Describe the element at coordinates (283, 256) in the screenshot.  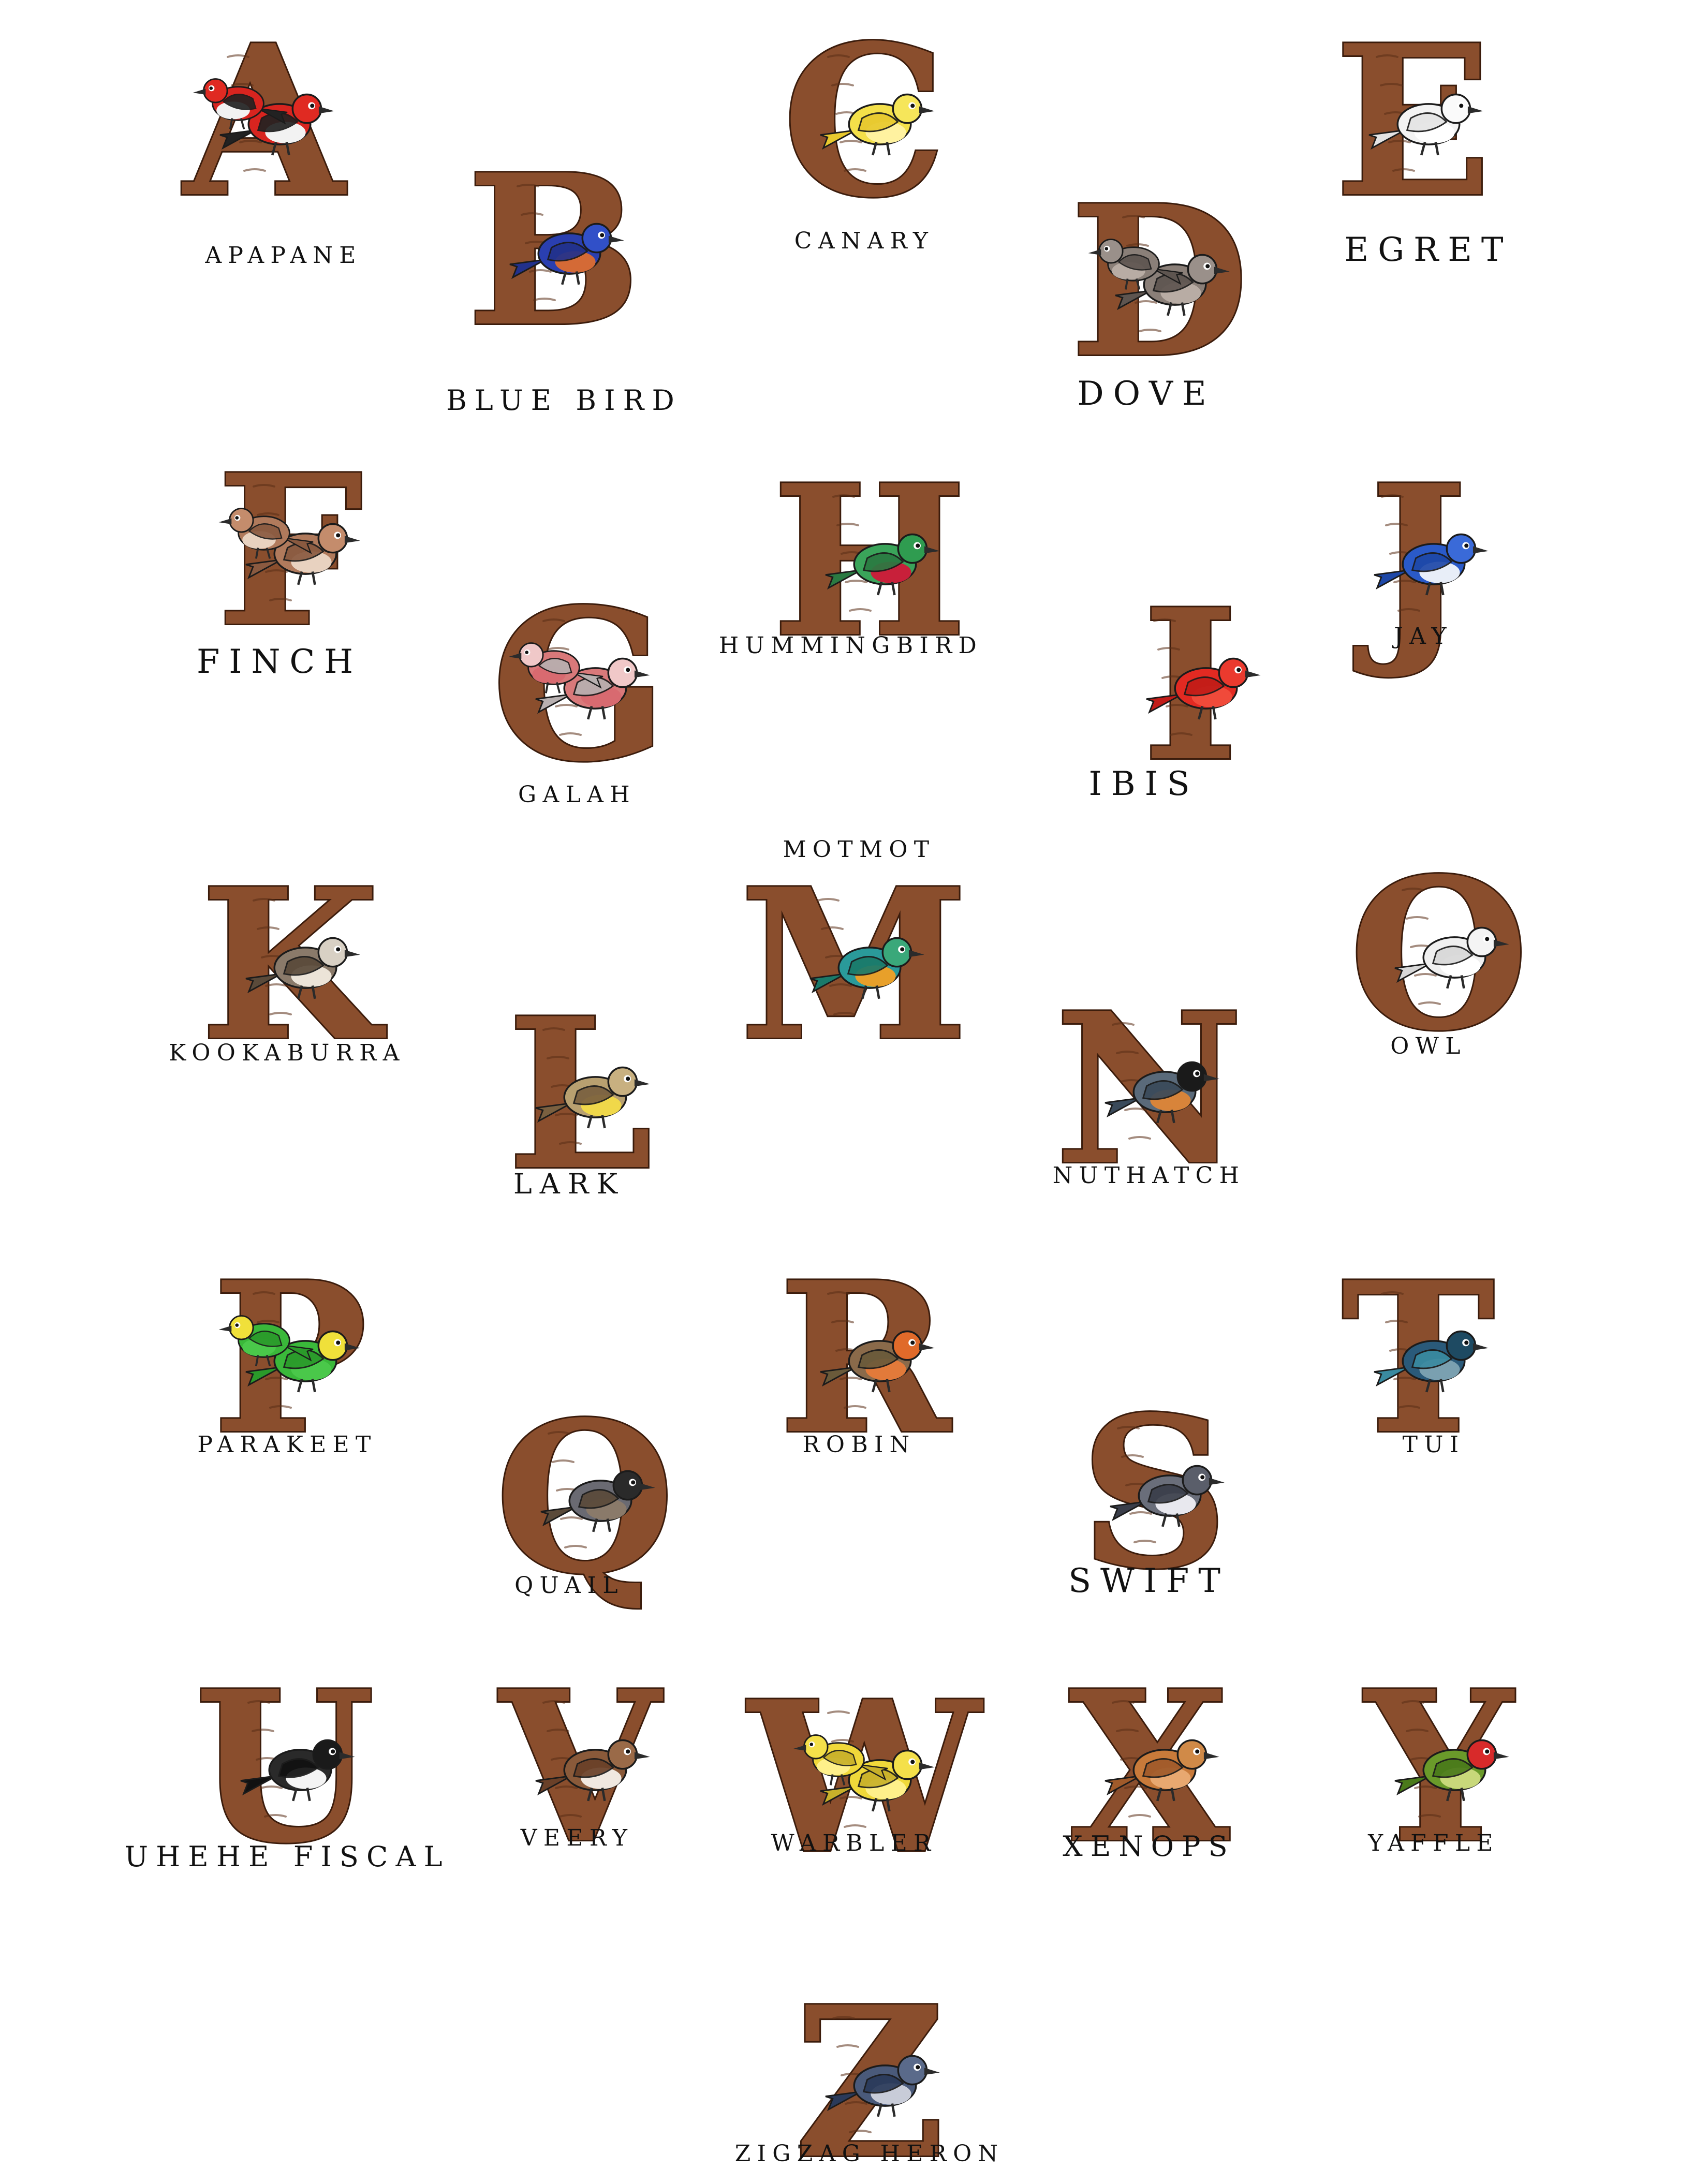
I see `caption-apapane: Apapane` at that location.